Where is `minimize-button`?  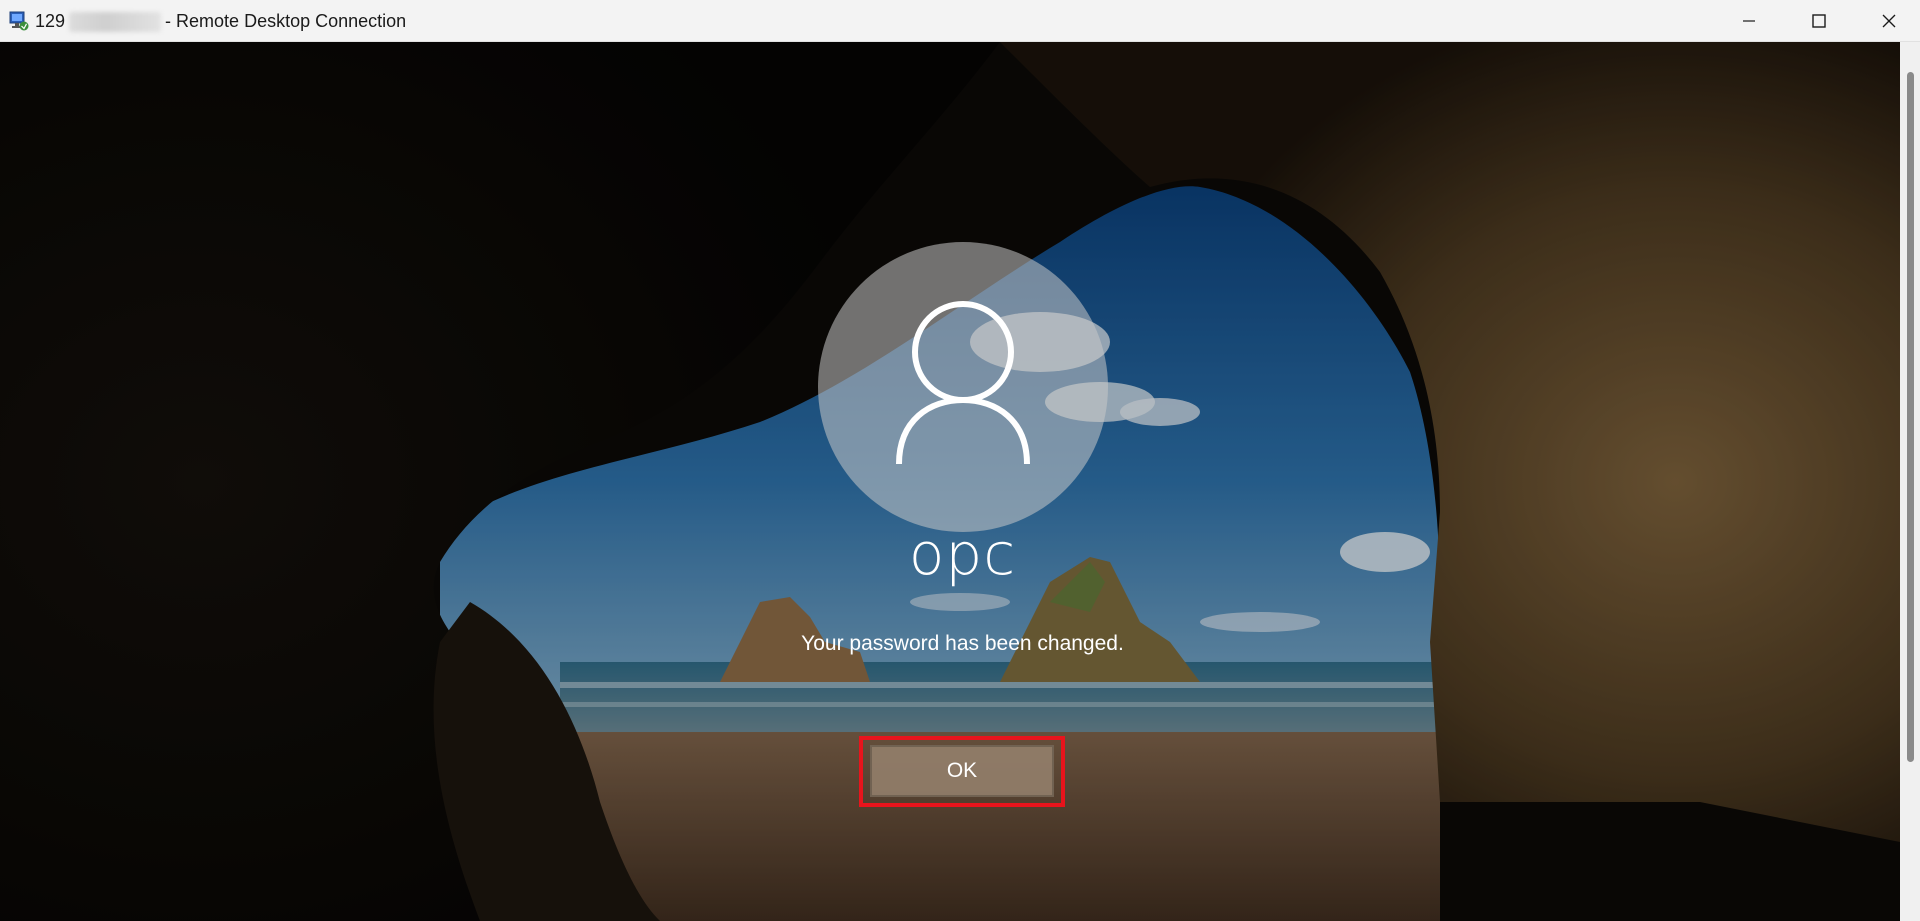
minimize-button is located at coordinates (1749, 21).